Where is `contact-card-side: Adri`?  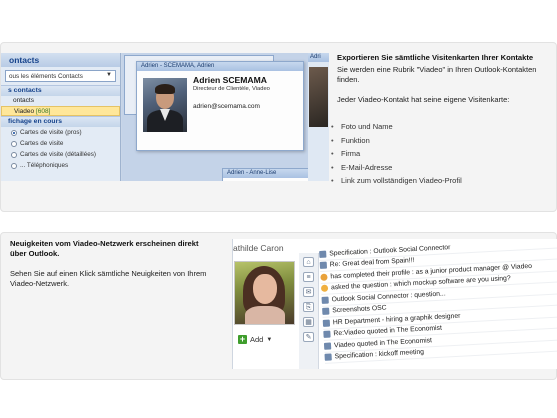 contact-card-side: Adri is located at coordinates (318, 117).